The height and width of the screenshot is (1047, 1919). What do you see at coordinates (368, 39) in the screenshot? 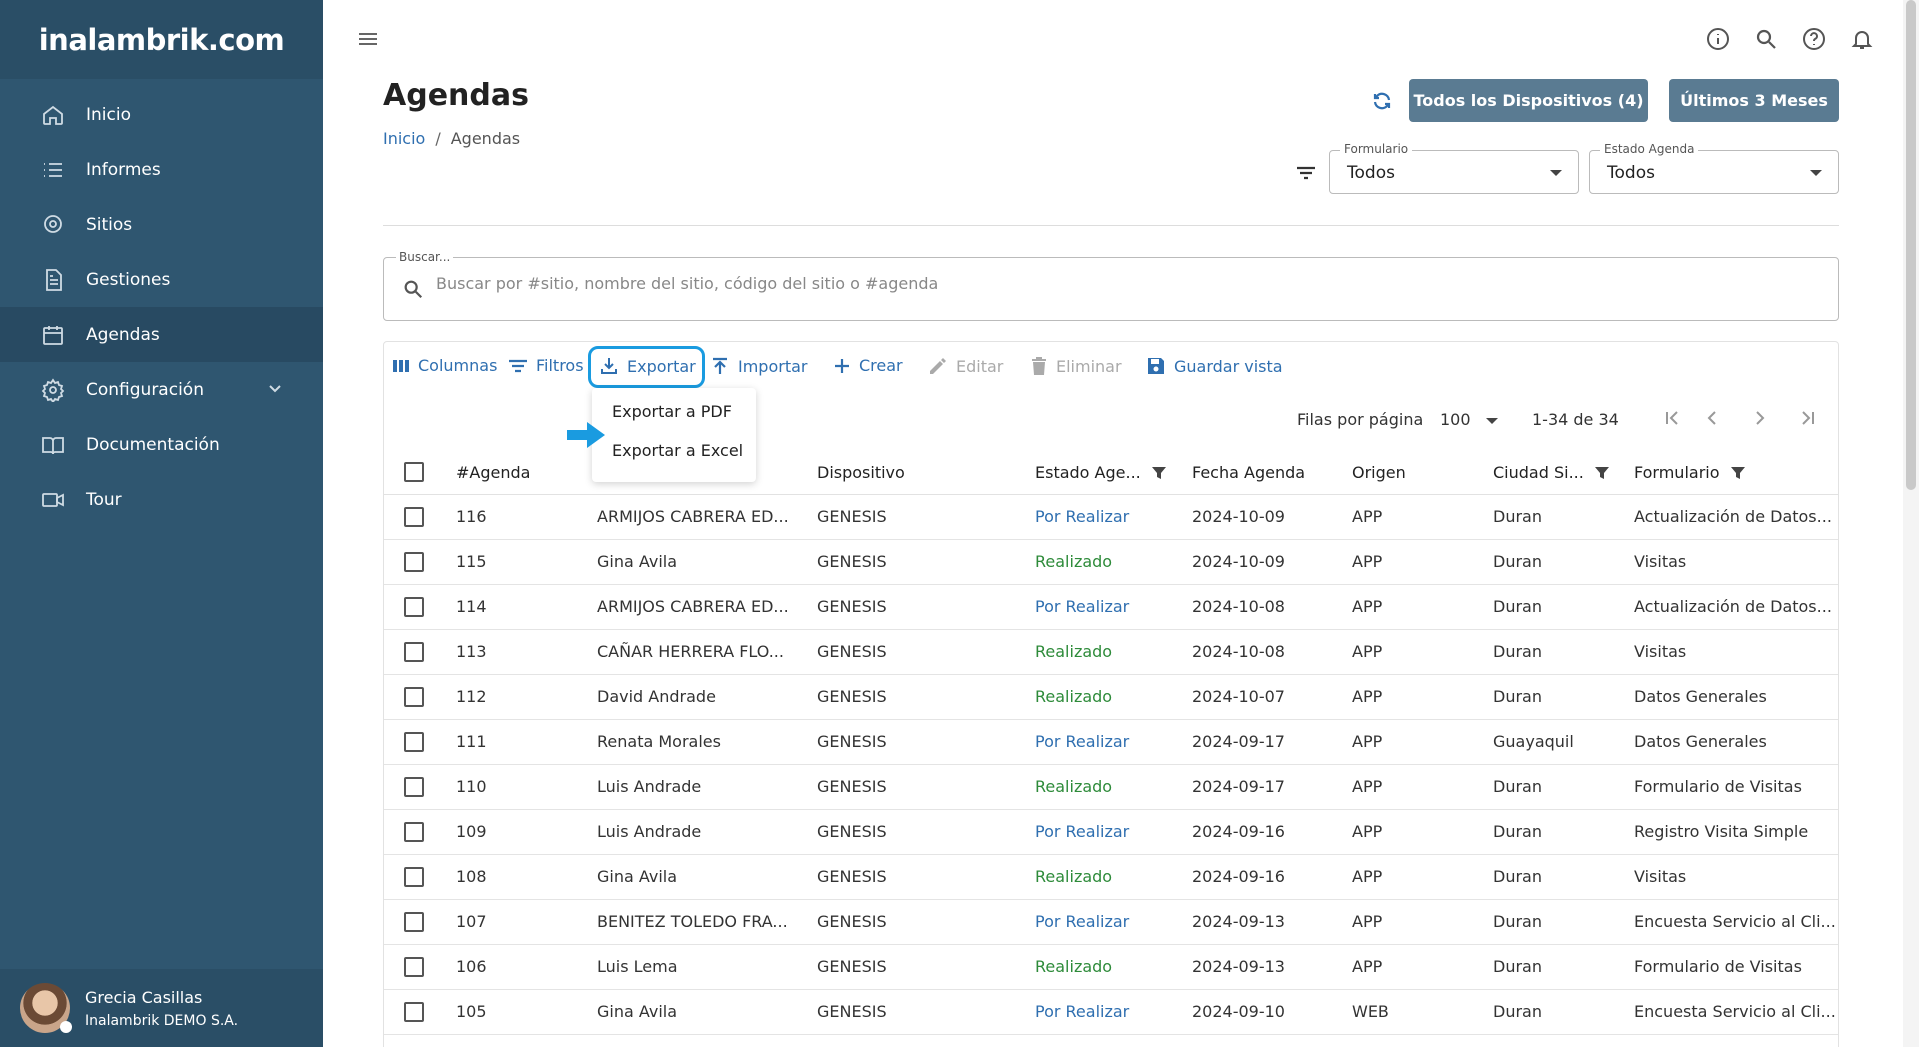
I see `menu-icon` at bounding box center [368, 39].